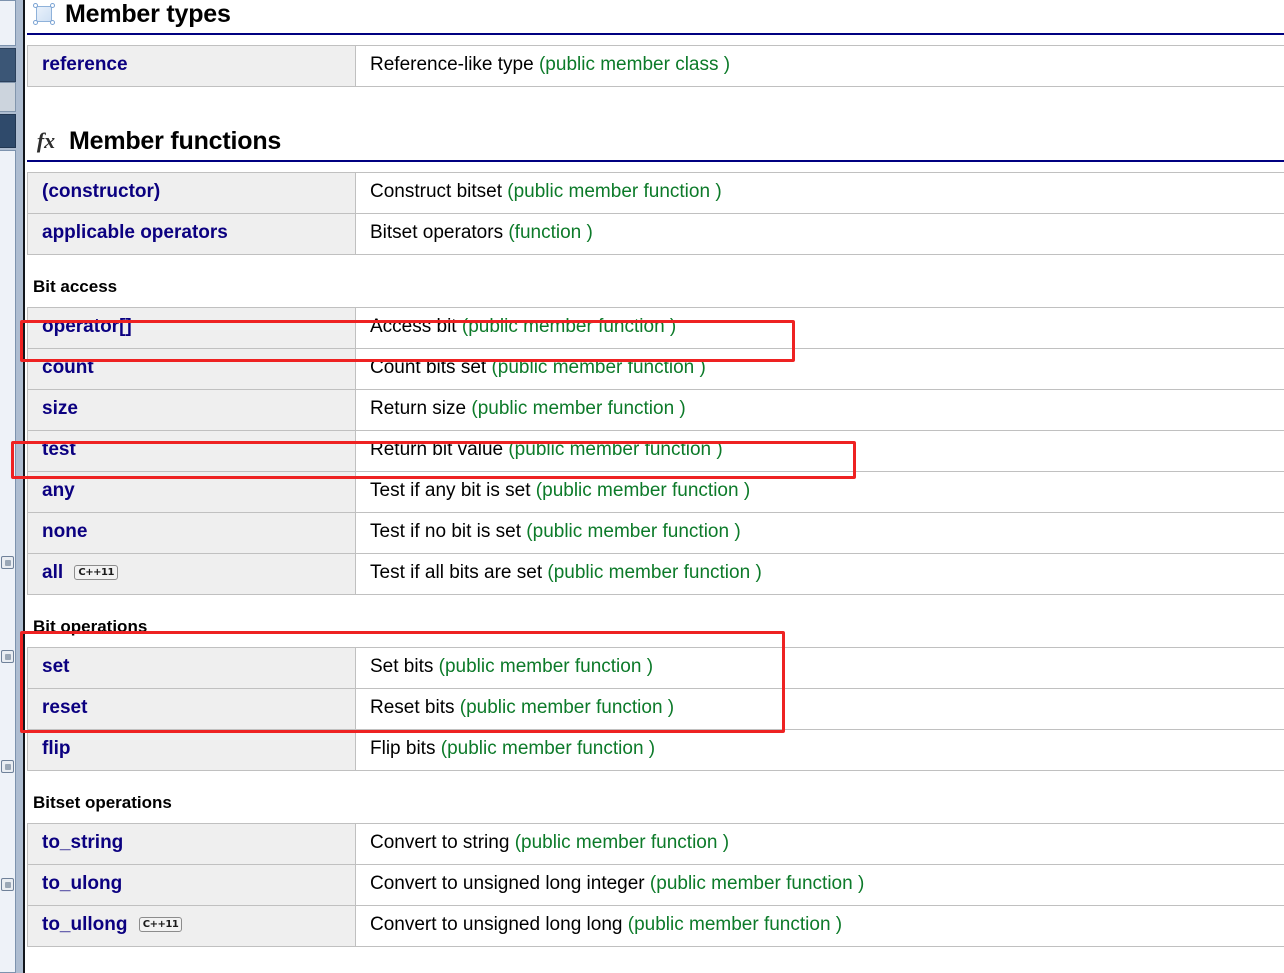  Describe the element at coordinates (135, 232) in the screenshot. I see `member-link: applicable operators` at that location.